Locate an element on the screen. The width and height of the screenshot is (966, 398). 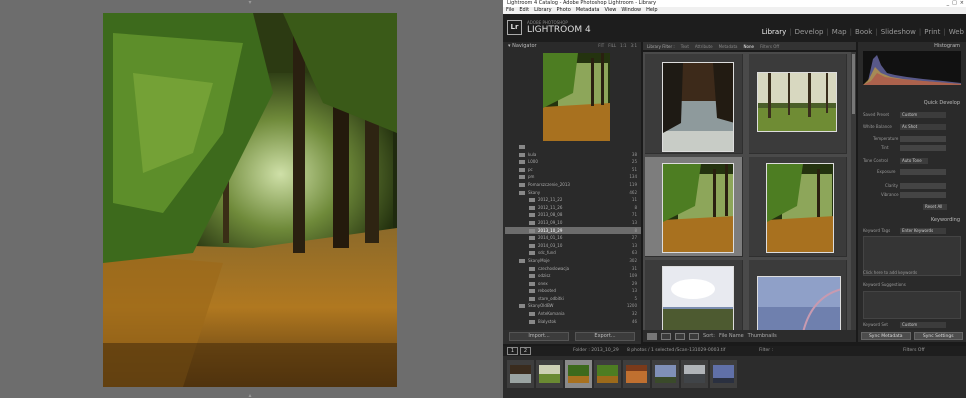
module-slideshow: Slideshow is located at coordinates (898, 32).